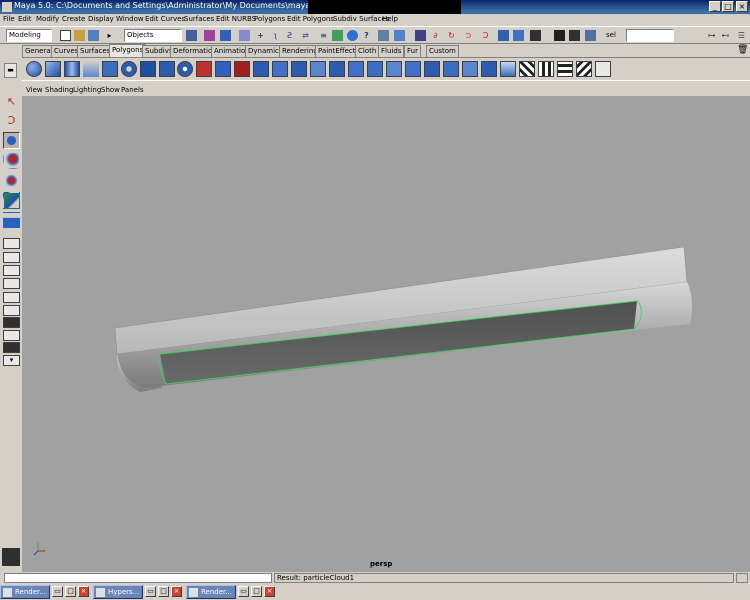  What do you see at coordinates (323, 35) in the screenshot?
I see `snap-surface-icon: ≡` at bounding box center [323, 35].